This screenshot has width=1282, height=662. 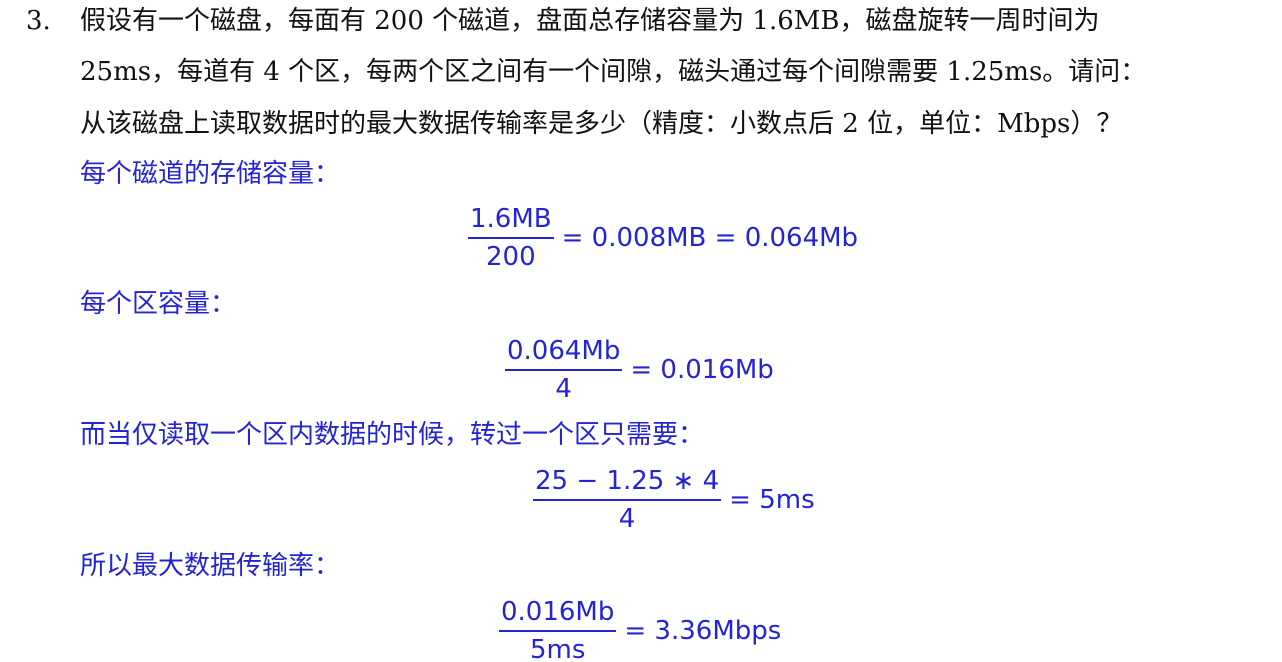 What do you see at coordinates (210, 174) in the screenshot?
I see `solution-step1-text: 每个磁道的存储容量：` at bounding box center [210, 174].